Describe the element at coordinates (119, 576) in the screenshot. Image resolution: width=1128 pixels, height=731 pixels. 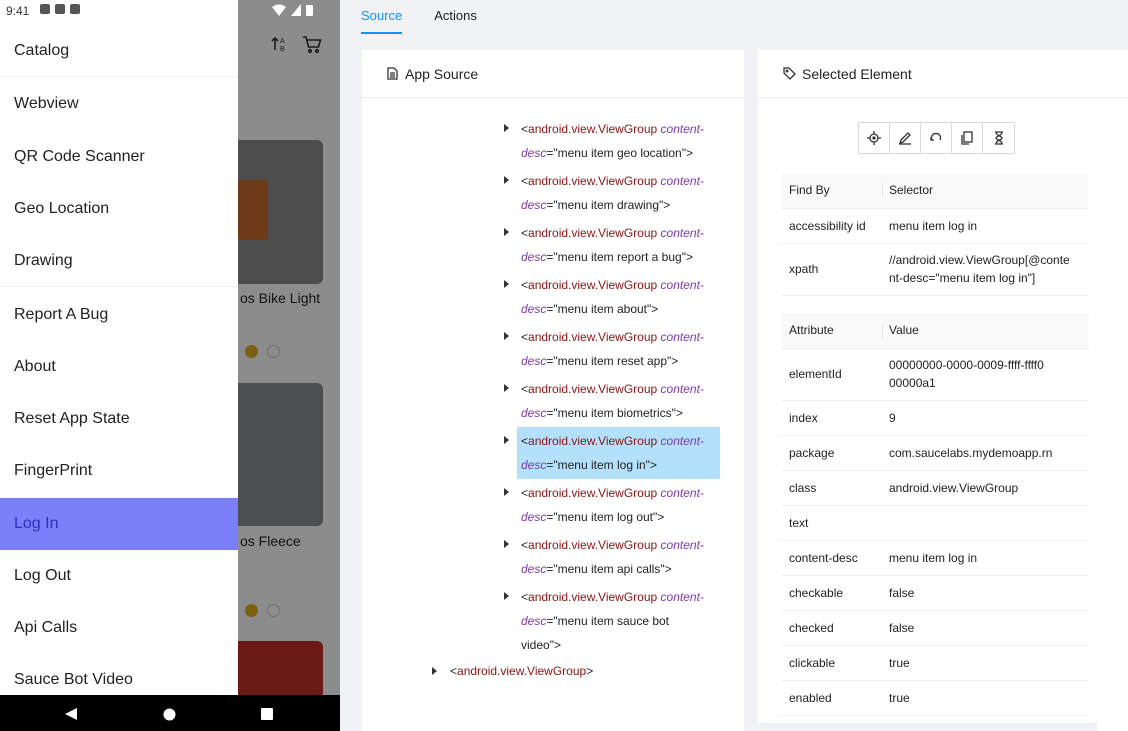
I see `menu-item-log-out: Log Out` at that location.